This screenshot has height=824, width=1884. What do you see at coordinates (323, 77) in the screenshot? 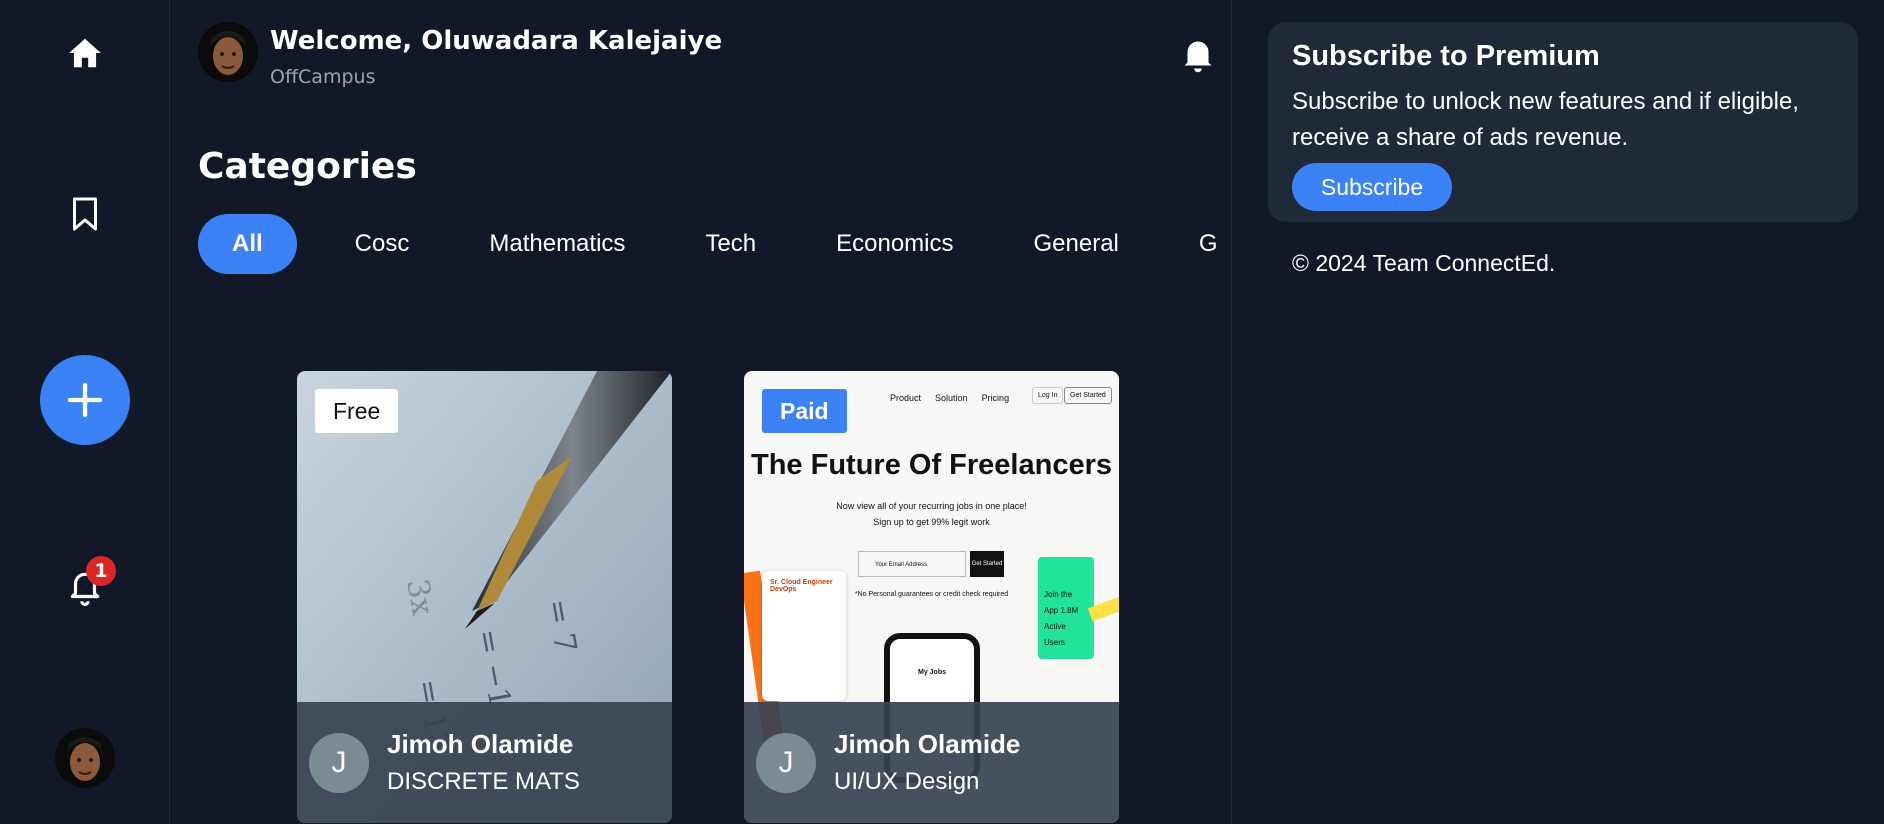
I see `school-name: OffCampus` at bounding box center [323, 77].